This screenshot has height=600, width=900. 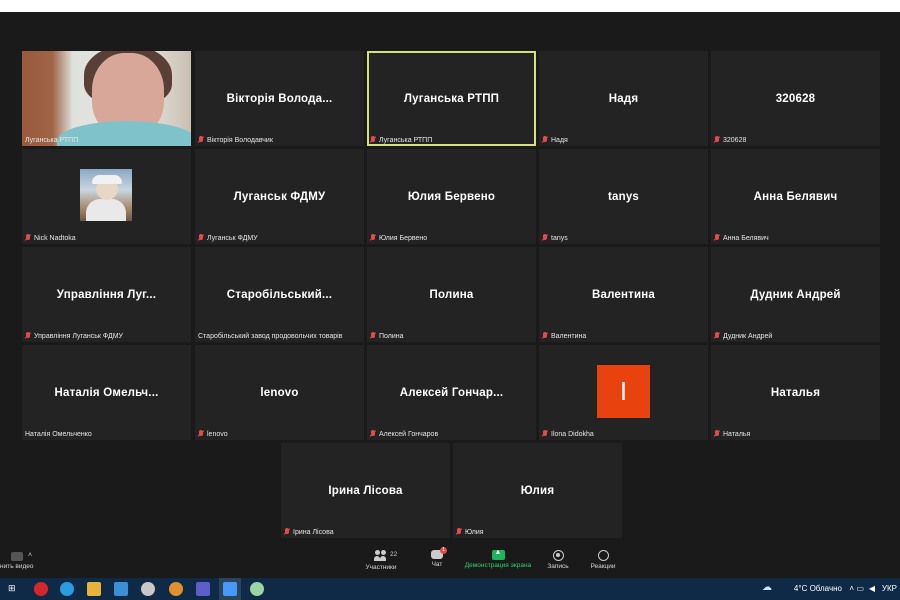 What do you see at coordinates (74, 336) in the screenshot?
I see `participant-label: Управління Луганськ ФДМУ` at bounding box center [74, 336].